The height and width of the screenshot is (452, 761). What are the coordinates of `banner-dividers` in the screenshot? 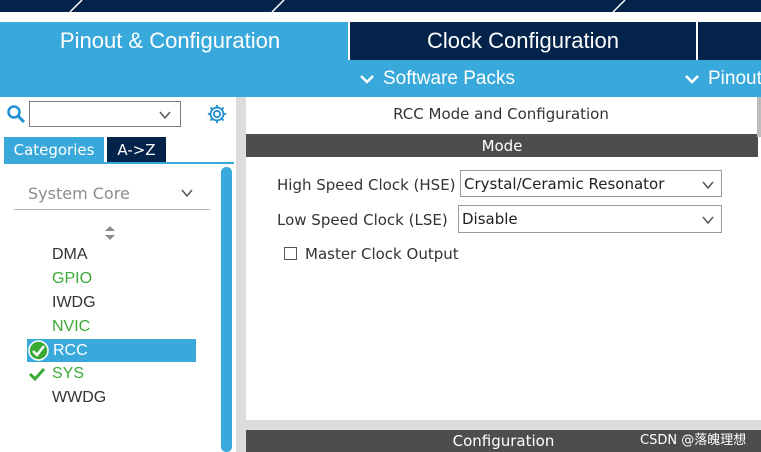 It's located at (347, 6).